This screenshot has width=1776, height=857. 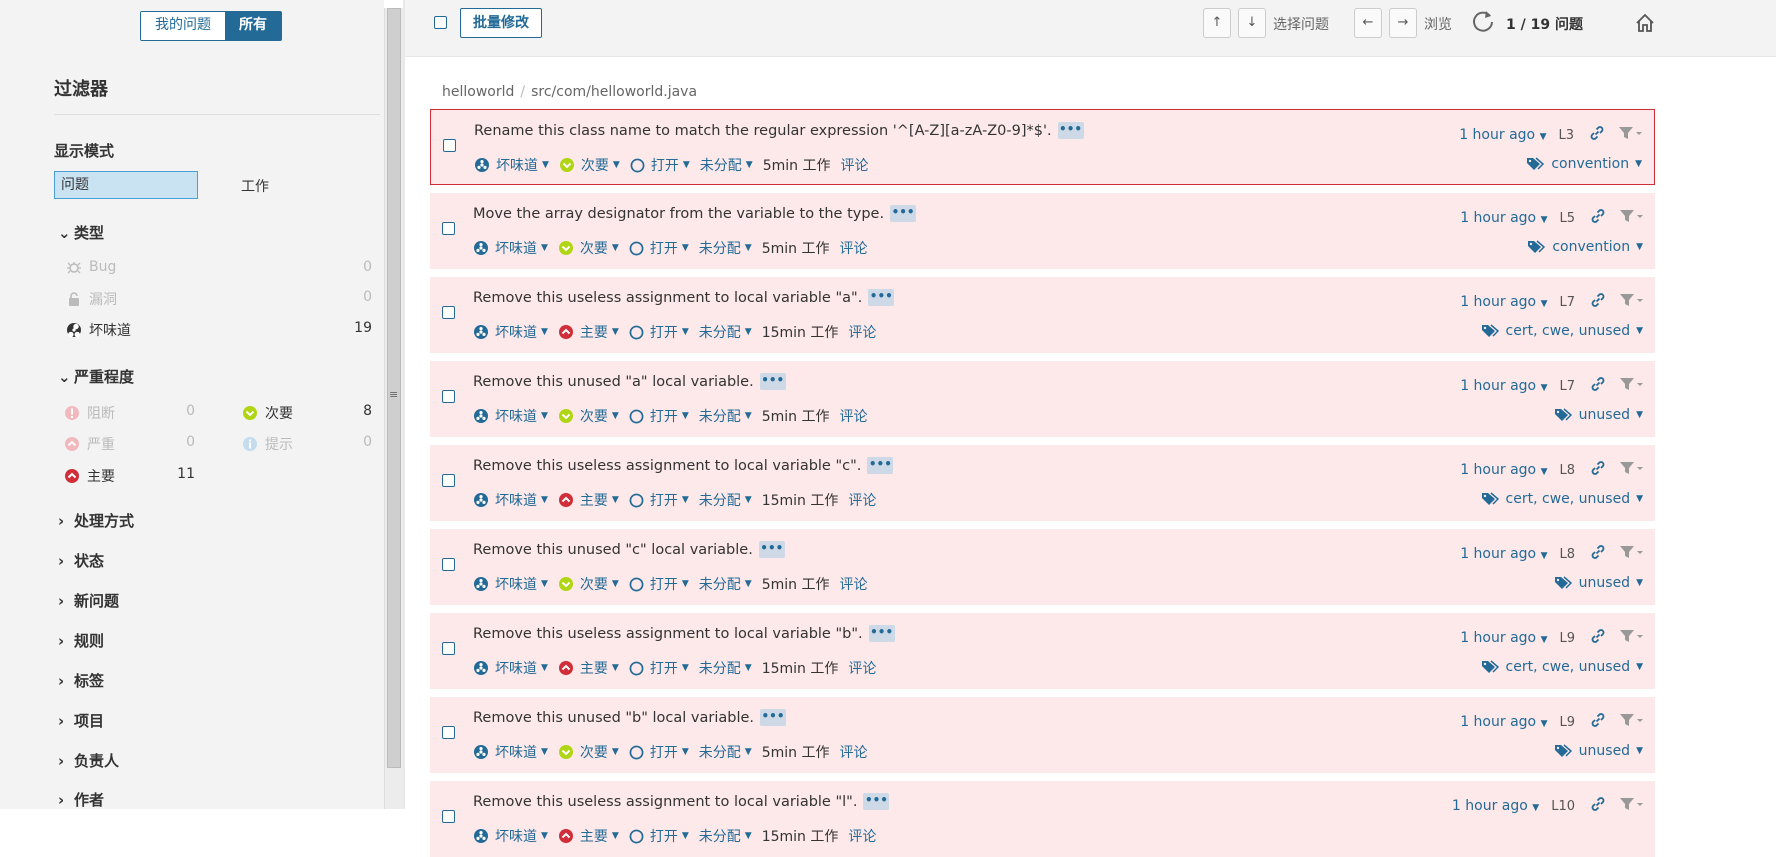 I want to click on resize-grip-icon: ≡, so click(x=393, y=394).